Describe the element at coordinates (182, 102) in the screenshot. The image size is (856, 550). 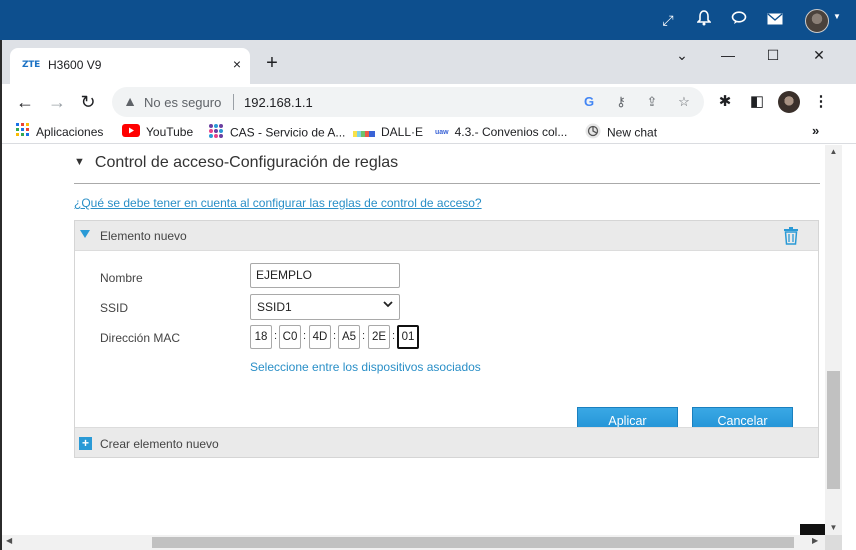
I see `security-label: No es seguro` at that location.